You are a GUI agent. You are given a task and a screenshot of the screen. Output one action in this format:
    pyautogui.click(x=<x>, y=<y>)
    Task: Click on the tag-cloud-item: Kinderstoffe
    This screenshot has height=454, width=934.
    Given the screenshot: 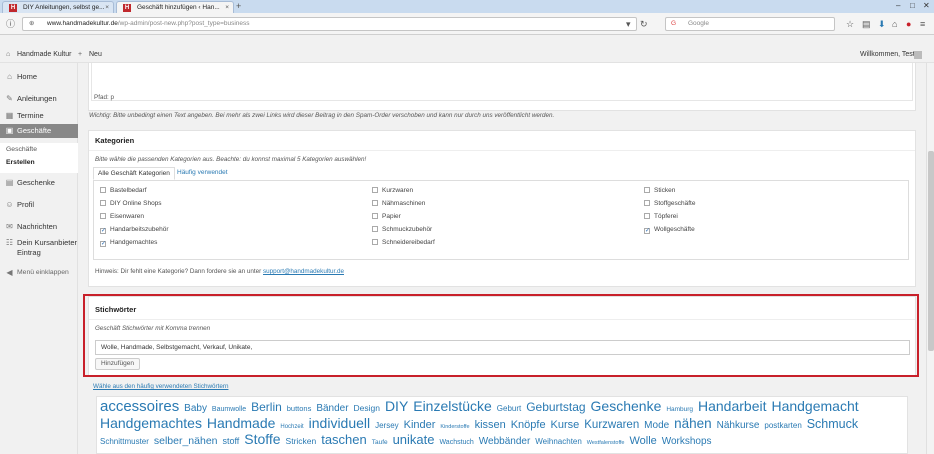 What is the action you would take?
    pyautogui.click(x=454, y=427)
    